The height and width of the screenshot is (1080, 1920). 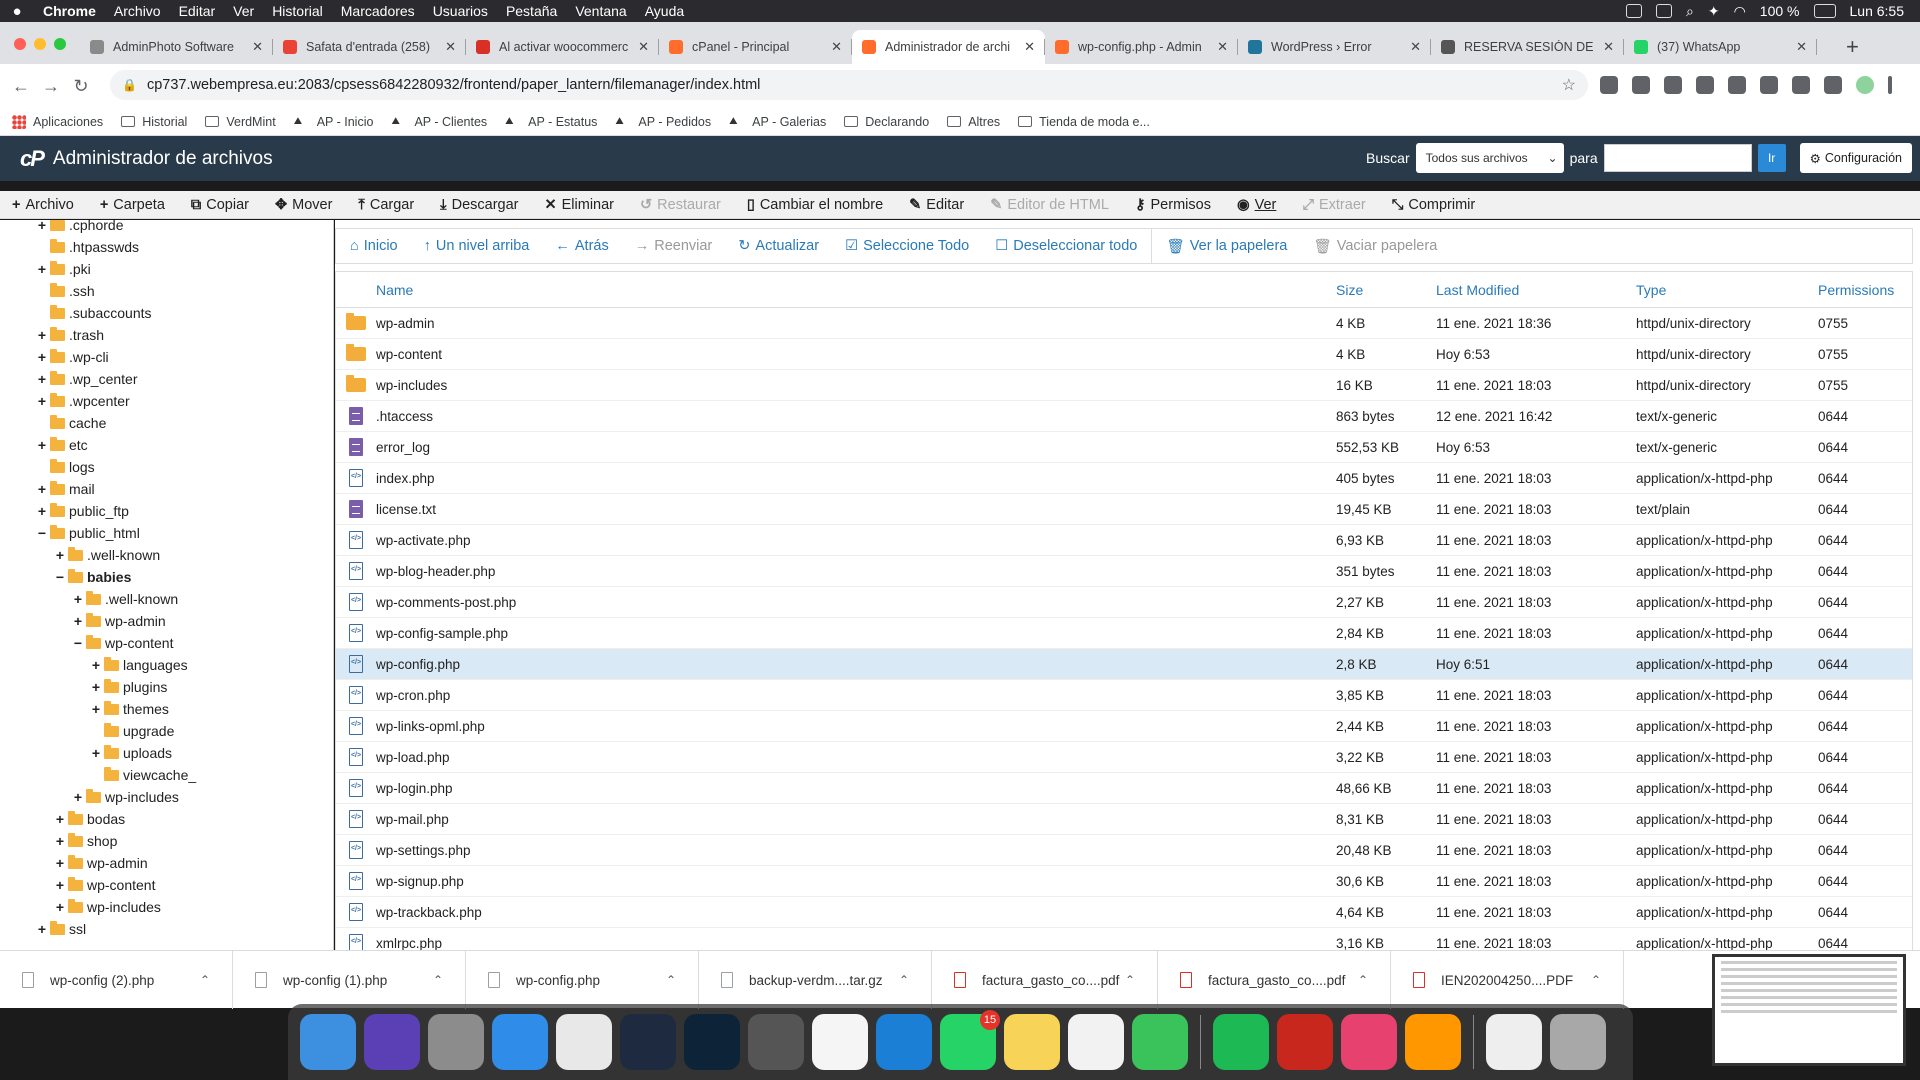 What do you see at coordinates (132, 205) in the screenshot?
I see `action-carpeta: + Carpeta` at bounding box center [132, 205].